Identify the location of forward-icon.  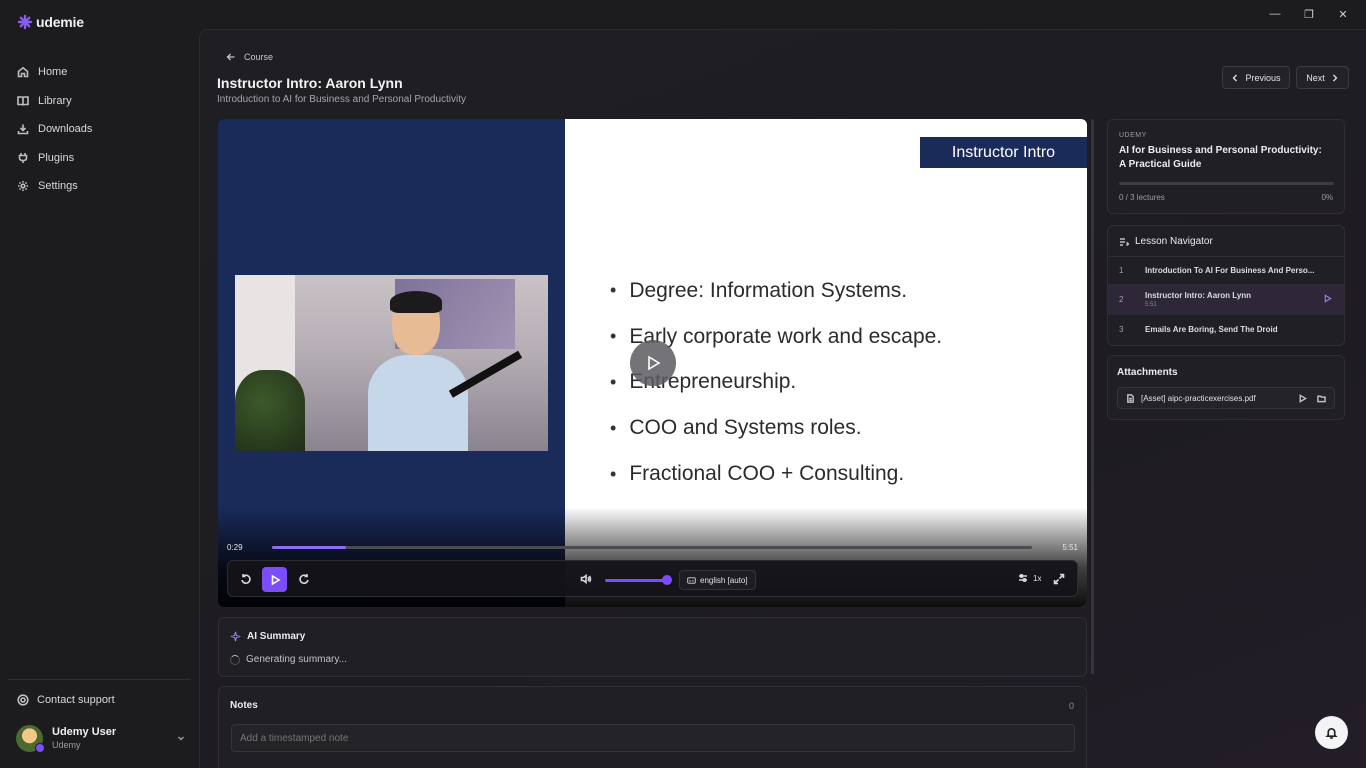
(304, 579).